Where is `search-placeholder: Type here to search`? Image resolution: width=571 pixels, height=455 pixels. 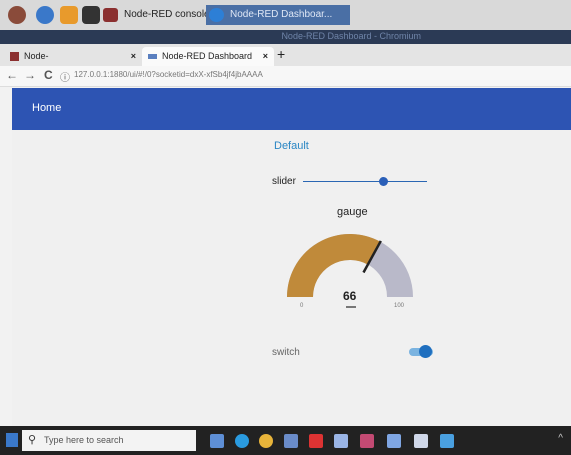
search-placeholder: Type here to search is located at coordinates (84, 440).